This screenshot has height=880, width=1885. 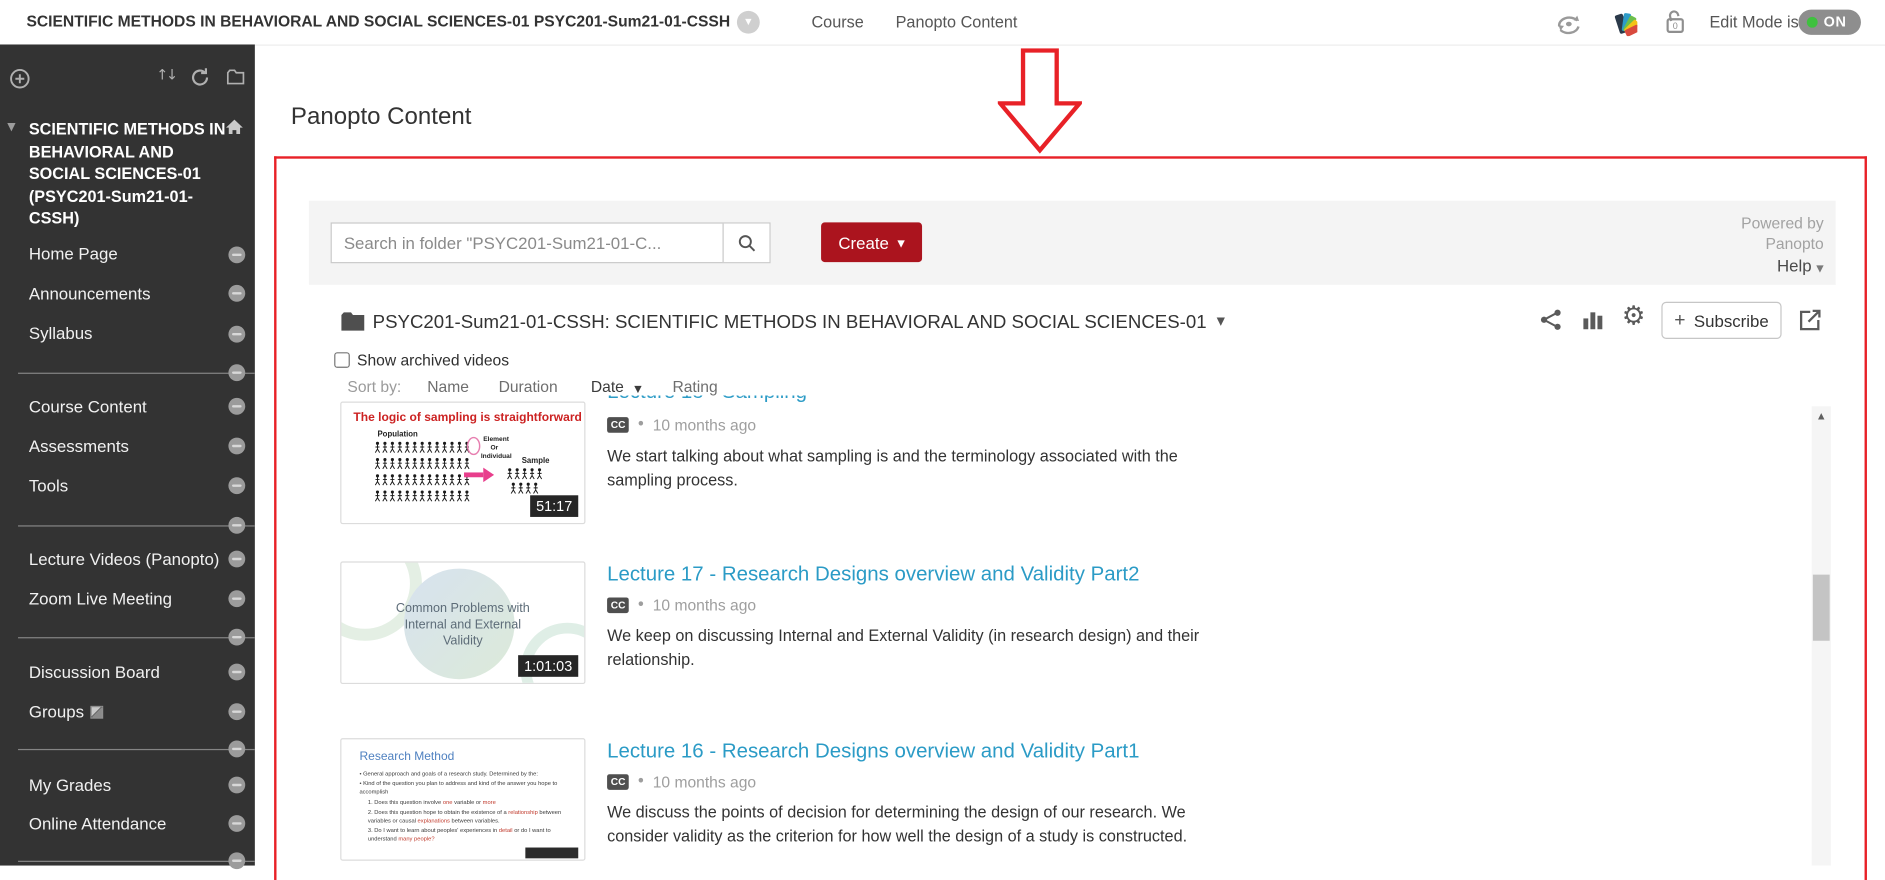 I want to click on sidebar-item-zoom-live-meeting: Zoom Live Meeting, so click(x=100, y=598).